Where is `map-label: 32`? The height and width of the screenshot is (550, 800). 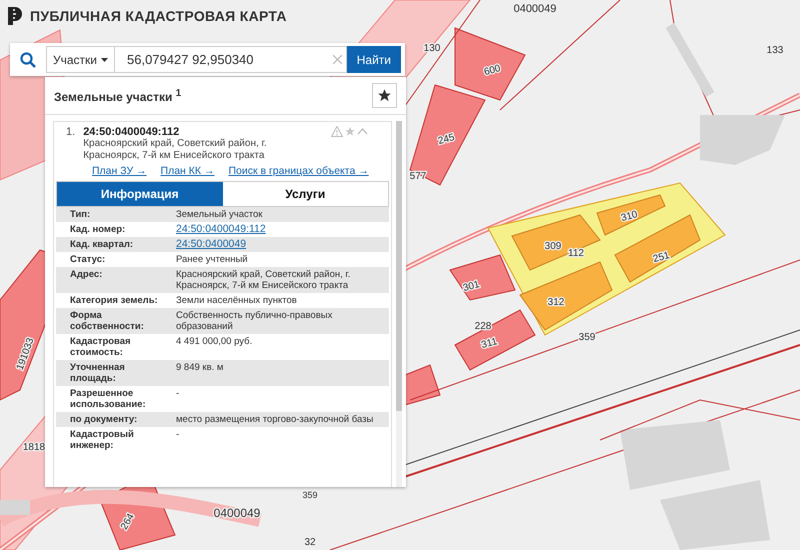
map-label: 32 is located at coordinates (310, 542).